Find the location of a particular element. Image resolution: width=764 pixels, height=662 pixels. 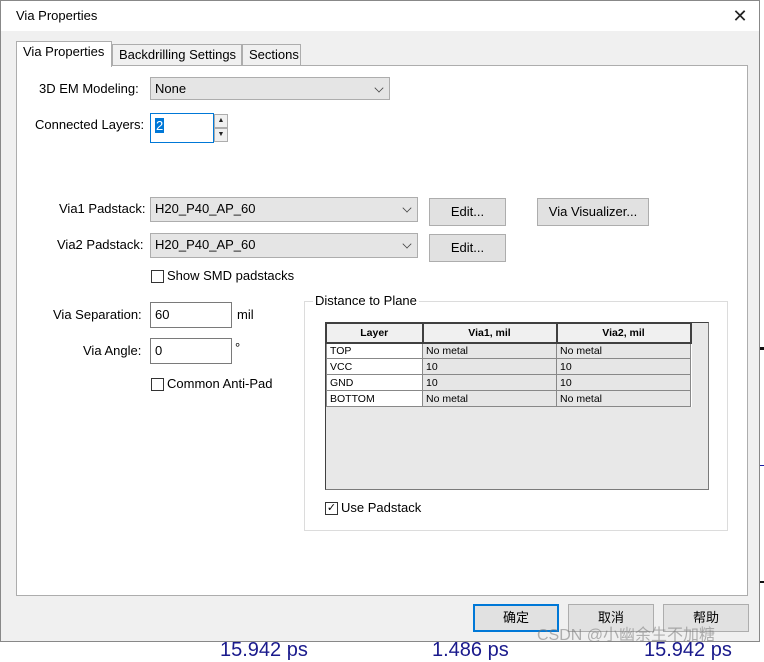

layer-cell: TOP is located at coordinates (374, 350).